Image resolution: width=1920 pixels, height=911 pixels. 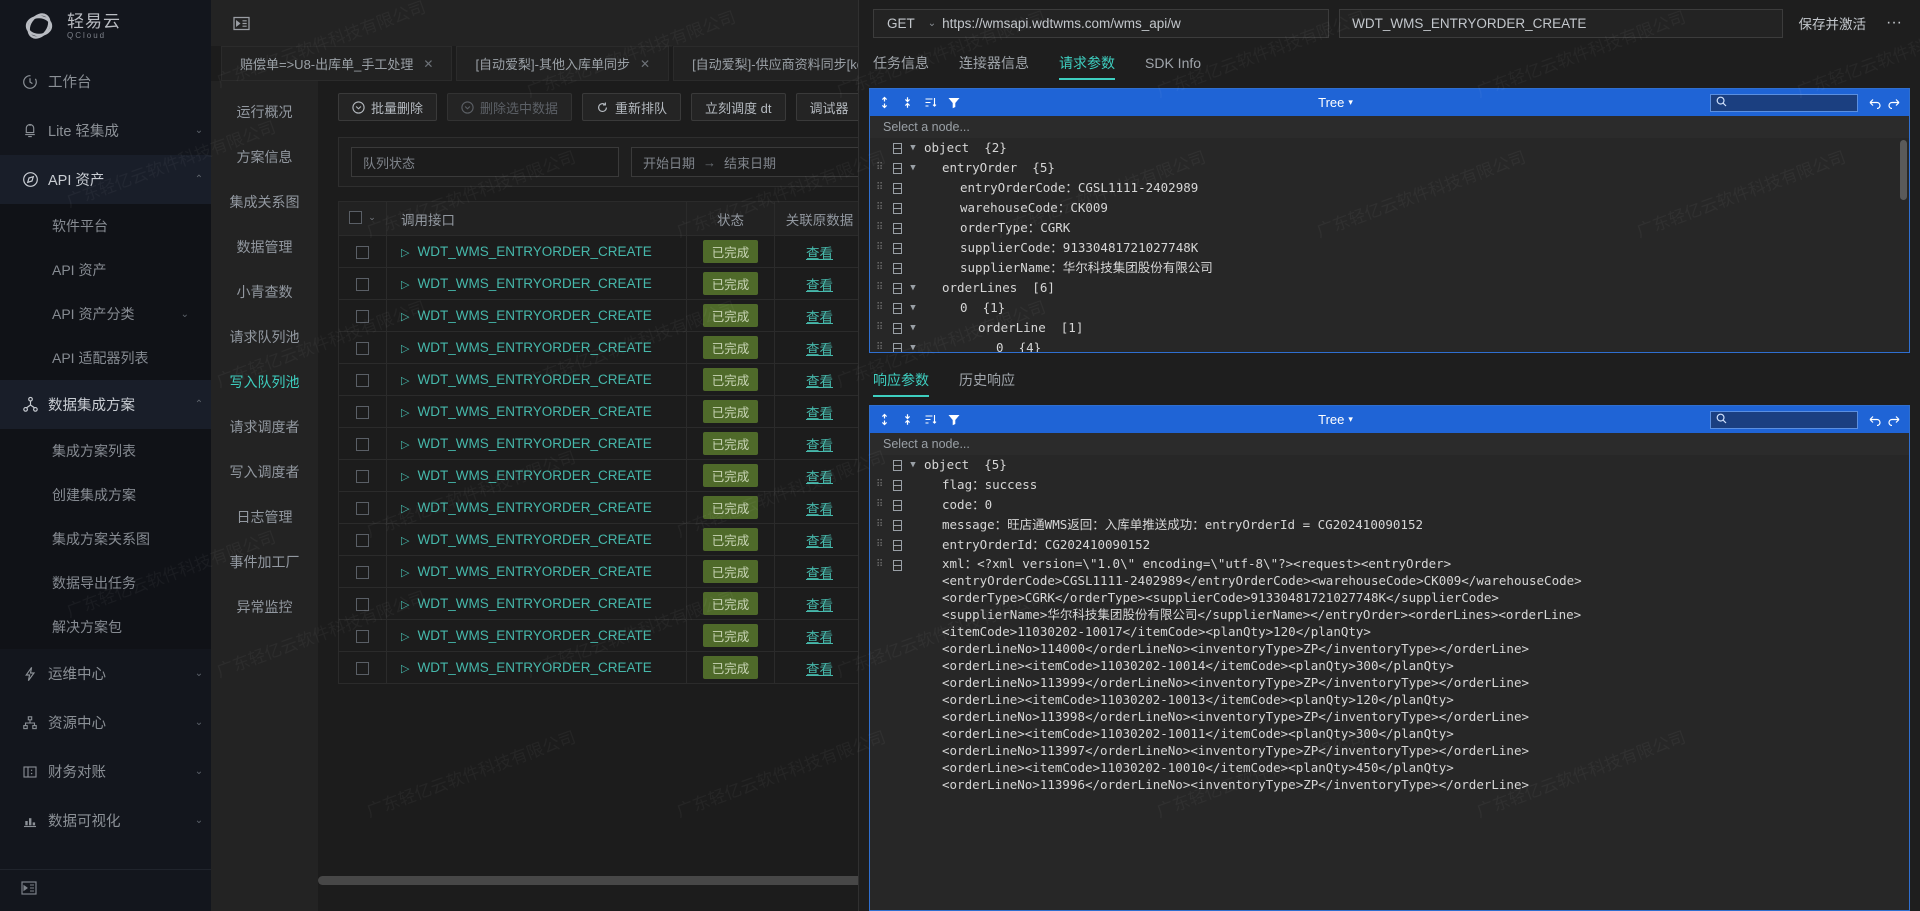 What do you see at coordinates (1784, 102) in the screenshot?
I see `search-input` at bounding box center [1784, 102].